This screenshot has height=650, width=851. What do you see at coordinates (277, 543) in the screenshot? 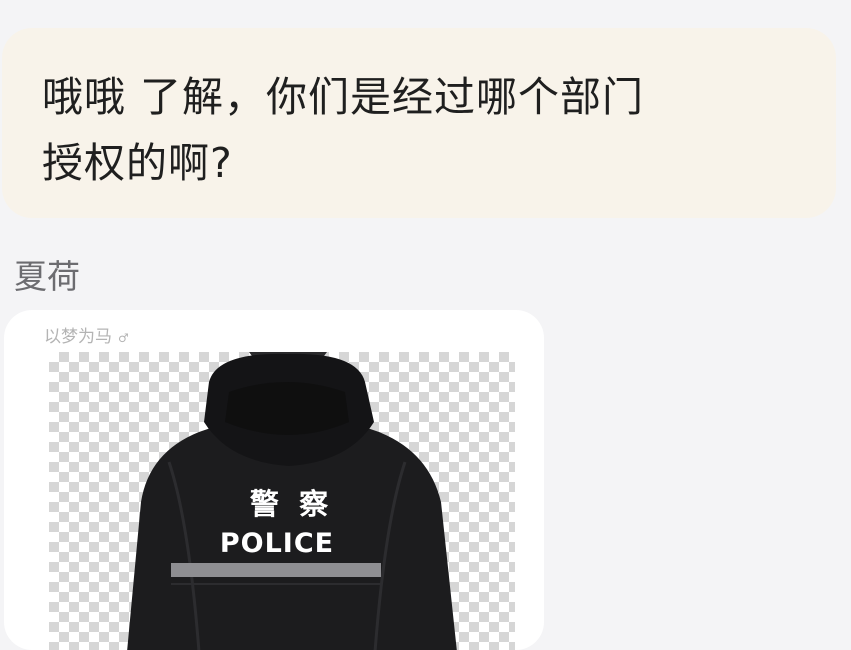
I see `jacket-text-en: POLICE` at bounding box center [277, 543].